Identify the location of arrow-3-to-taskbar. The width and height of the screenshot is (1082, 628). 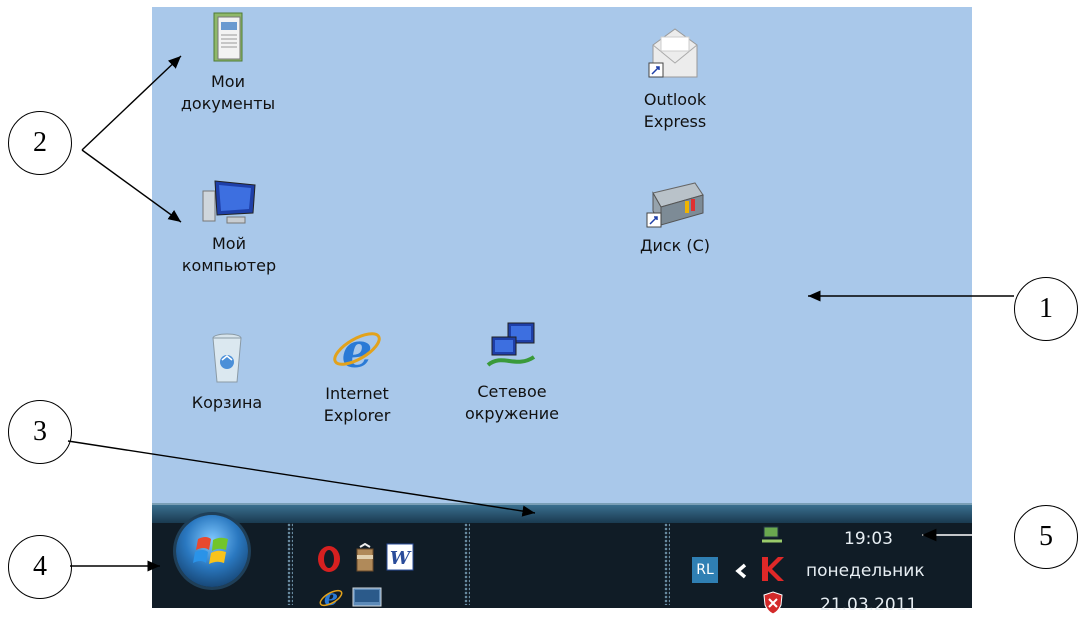
(301, 478).